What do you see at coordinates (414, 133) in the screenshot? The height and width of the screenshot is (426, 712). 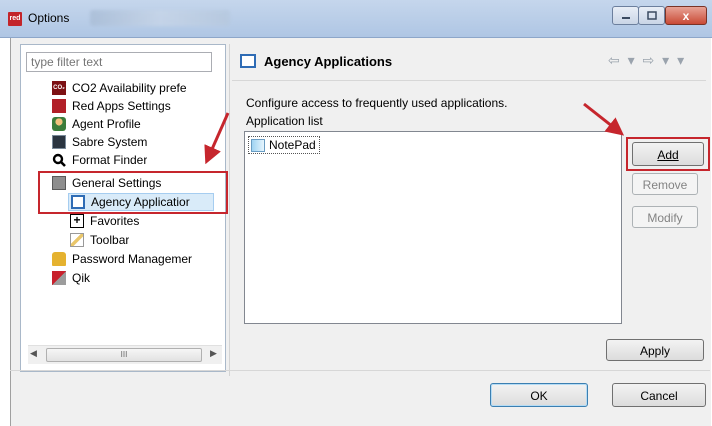 I see `annotation-arrows` at bounding box center [414, 133].